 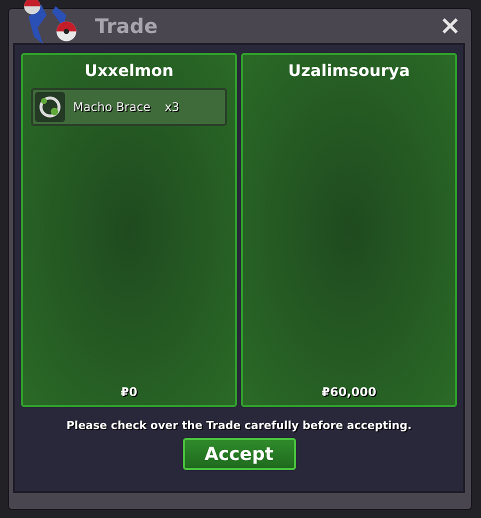 What do you see at coordinates (349, 392) in the screenshot?
I see `money-amount: ₽60,000` at bounding box center [349, 392].